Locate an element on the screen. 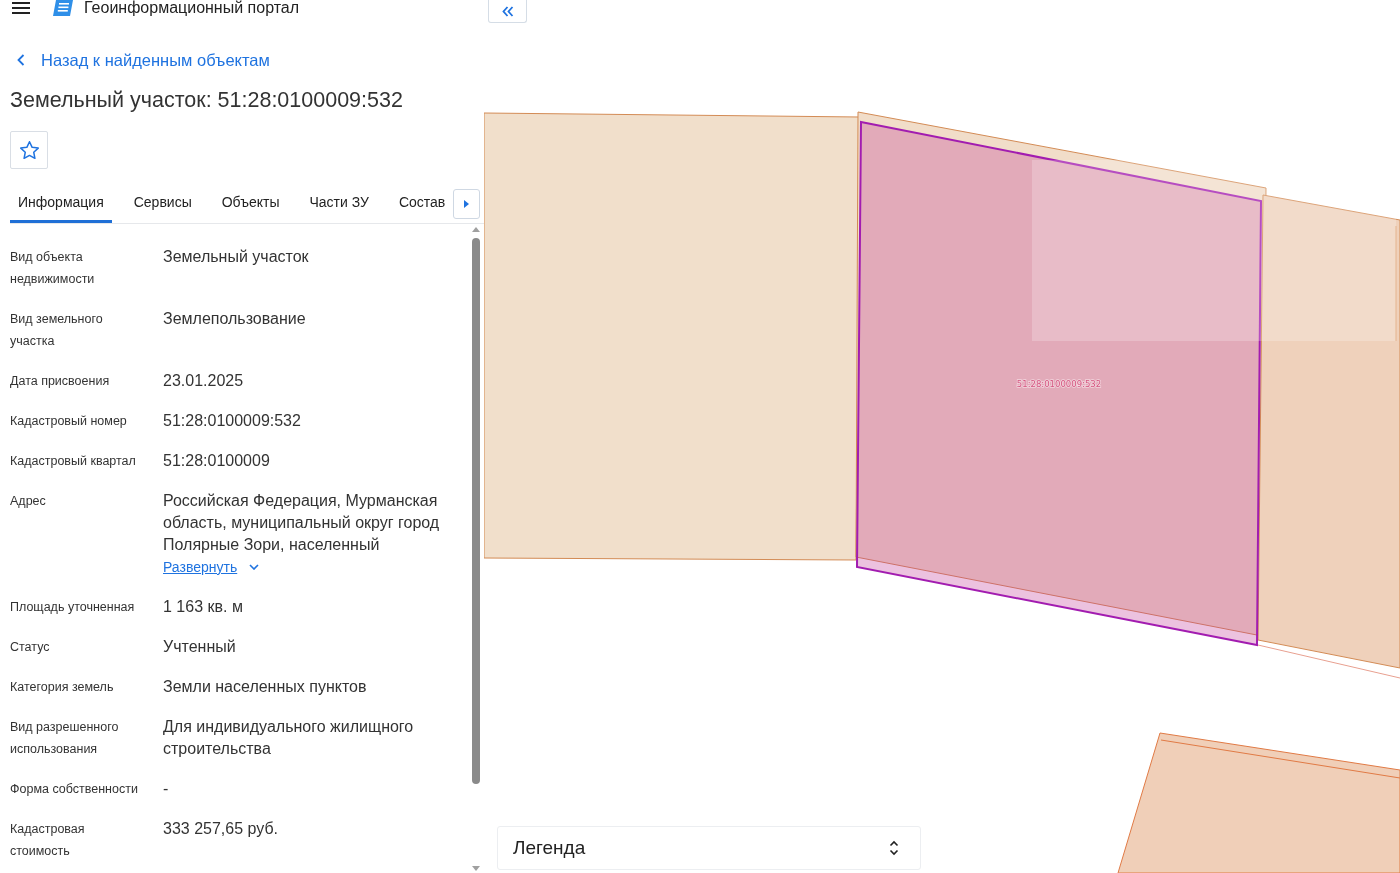 The image size is (1400, 873). back-link: Назад к найденным объектам is located at coordinates (143, 60).